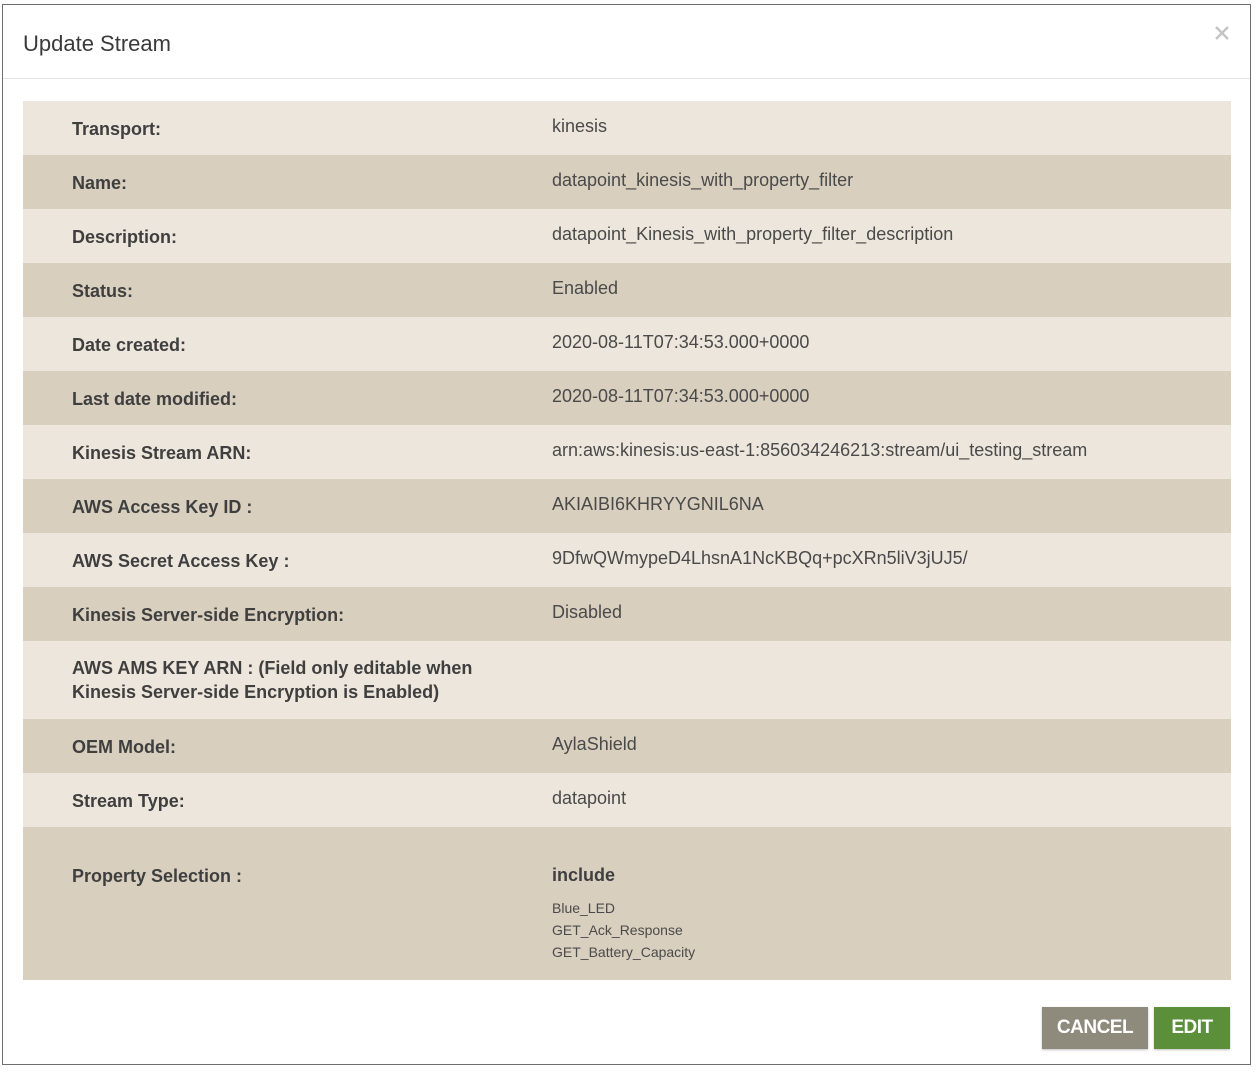 The height and width of the screenshot is (1072, 1257). What do you see at coordinates (155, 399) in the screenshot?
I see `last-date-modified-label: Last date modified:` at bounding box center [155, 399].